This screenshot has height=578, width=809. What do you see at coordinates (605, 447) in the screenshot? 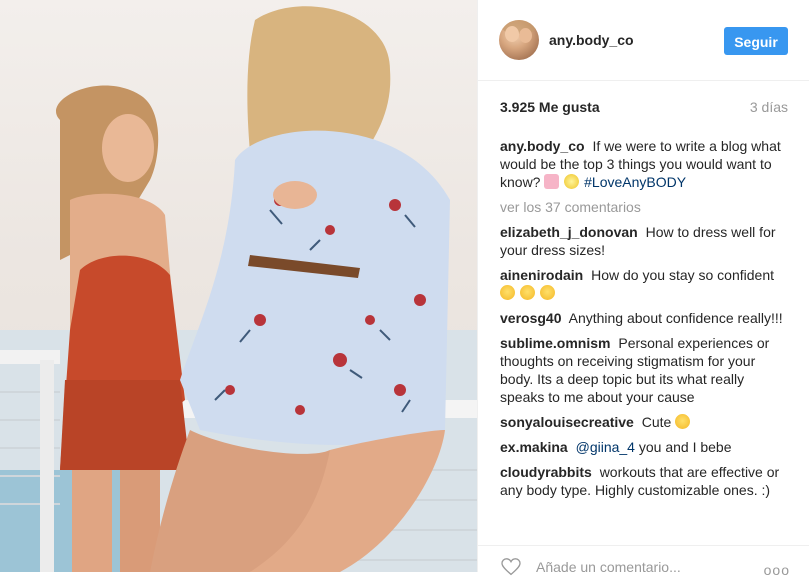
I see `comment-mention: @giina_4` at bounding box center [605, 447].